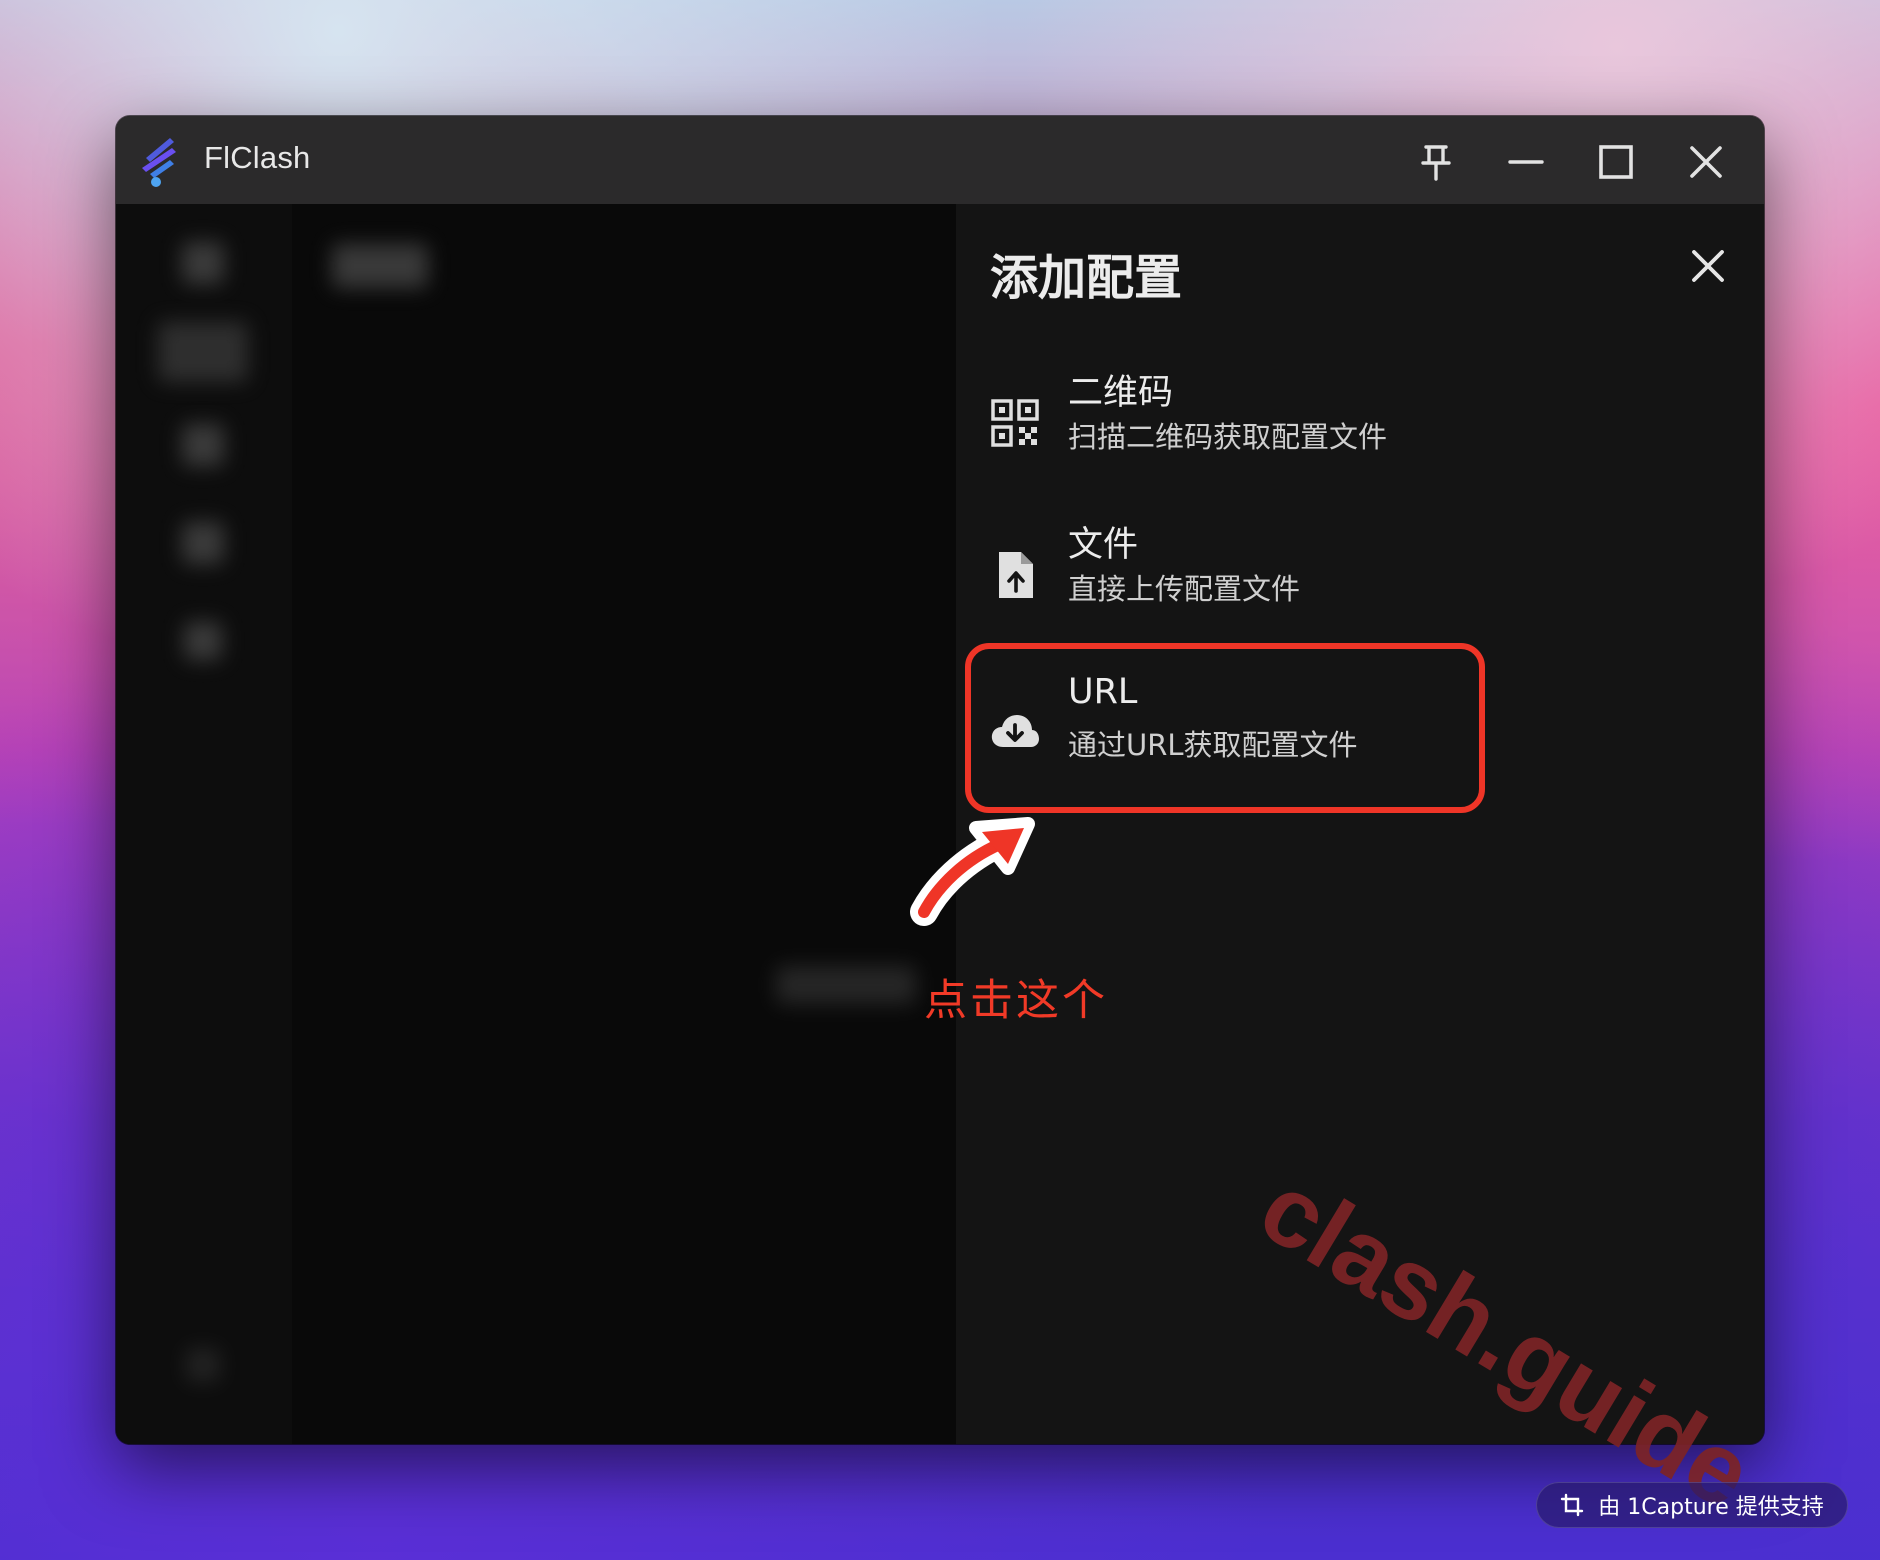 This screenshot has height=1560, width=1880. What do you see at coordinates (257, 157) in the screenshot?
I see `app-title: FlClash` at bounding box center [257, 157].